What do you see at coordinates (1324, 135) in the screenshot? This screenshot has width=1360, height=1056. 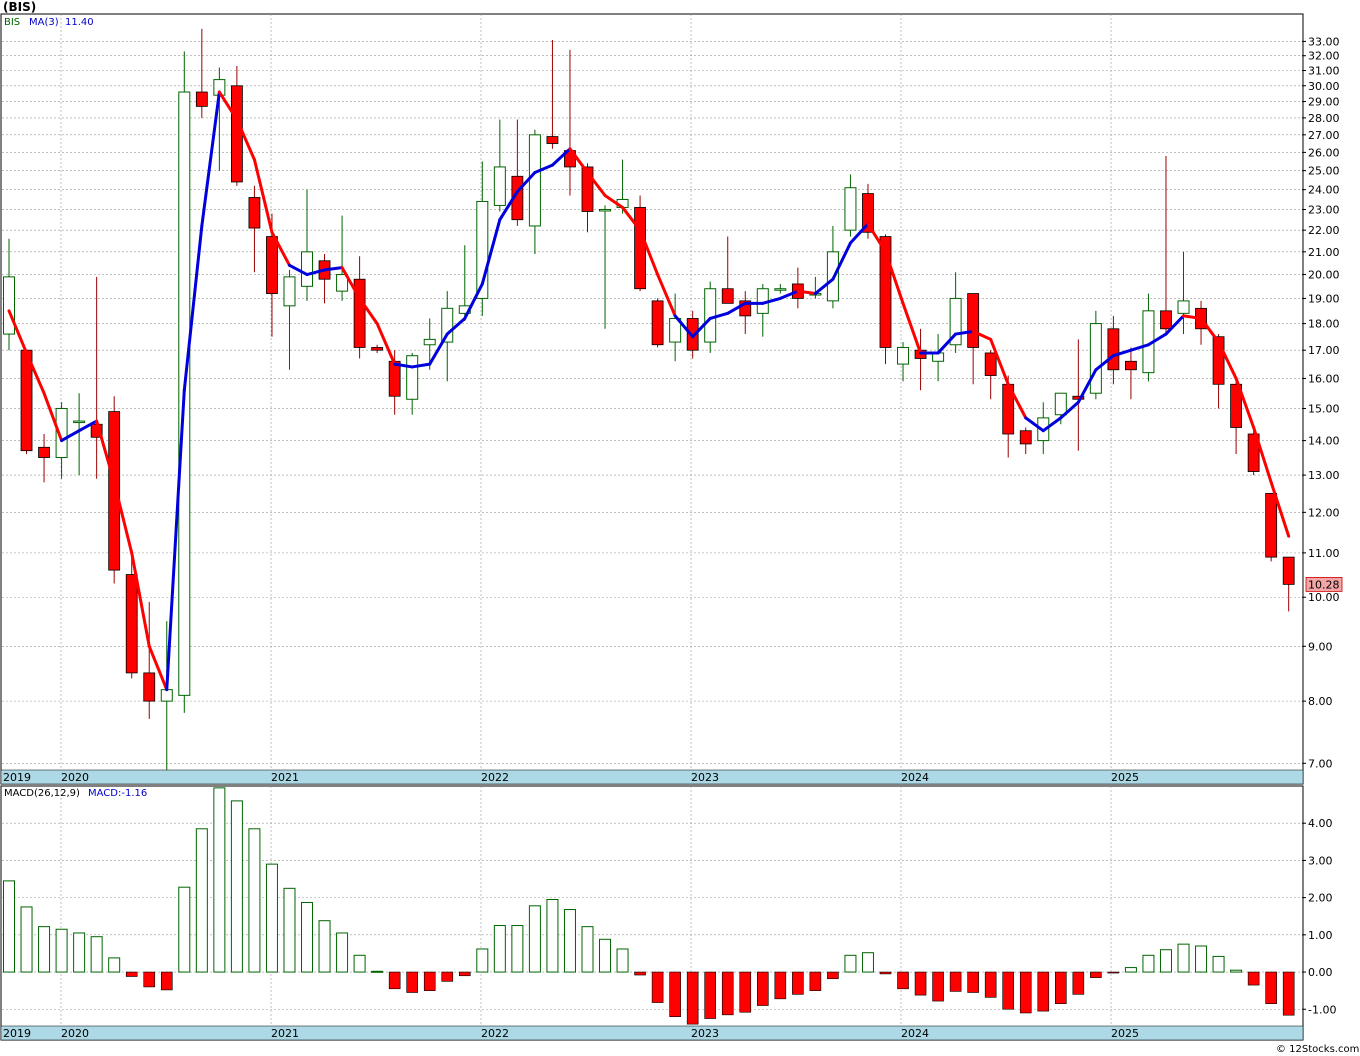 I see `price-tick-label: 27.00` at bounding box center [1324, 135].